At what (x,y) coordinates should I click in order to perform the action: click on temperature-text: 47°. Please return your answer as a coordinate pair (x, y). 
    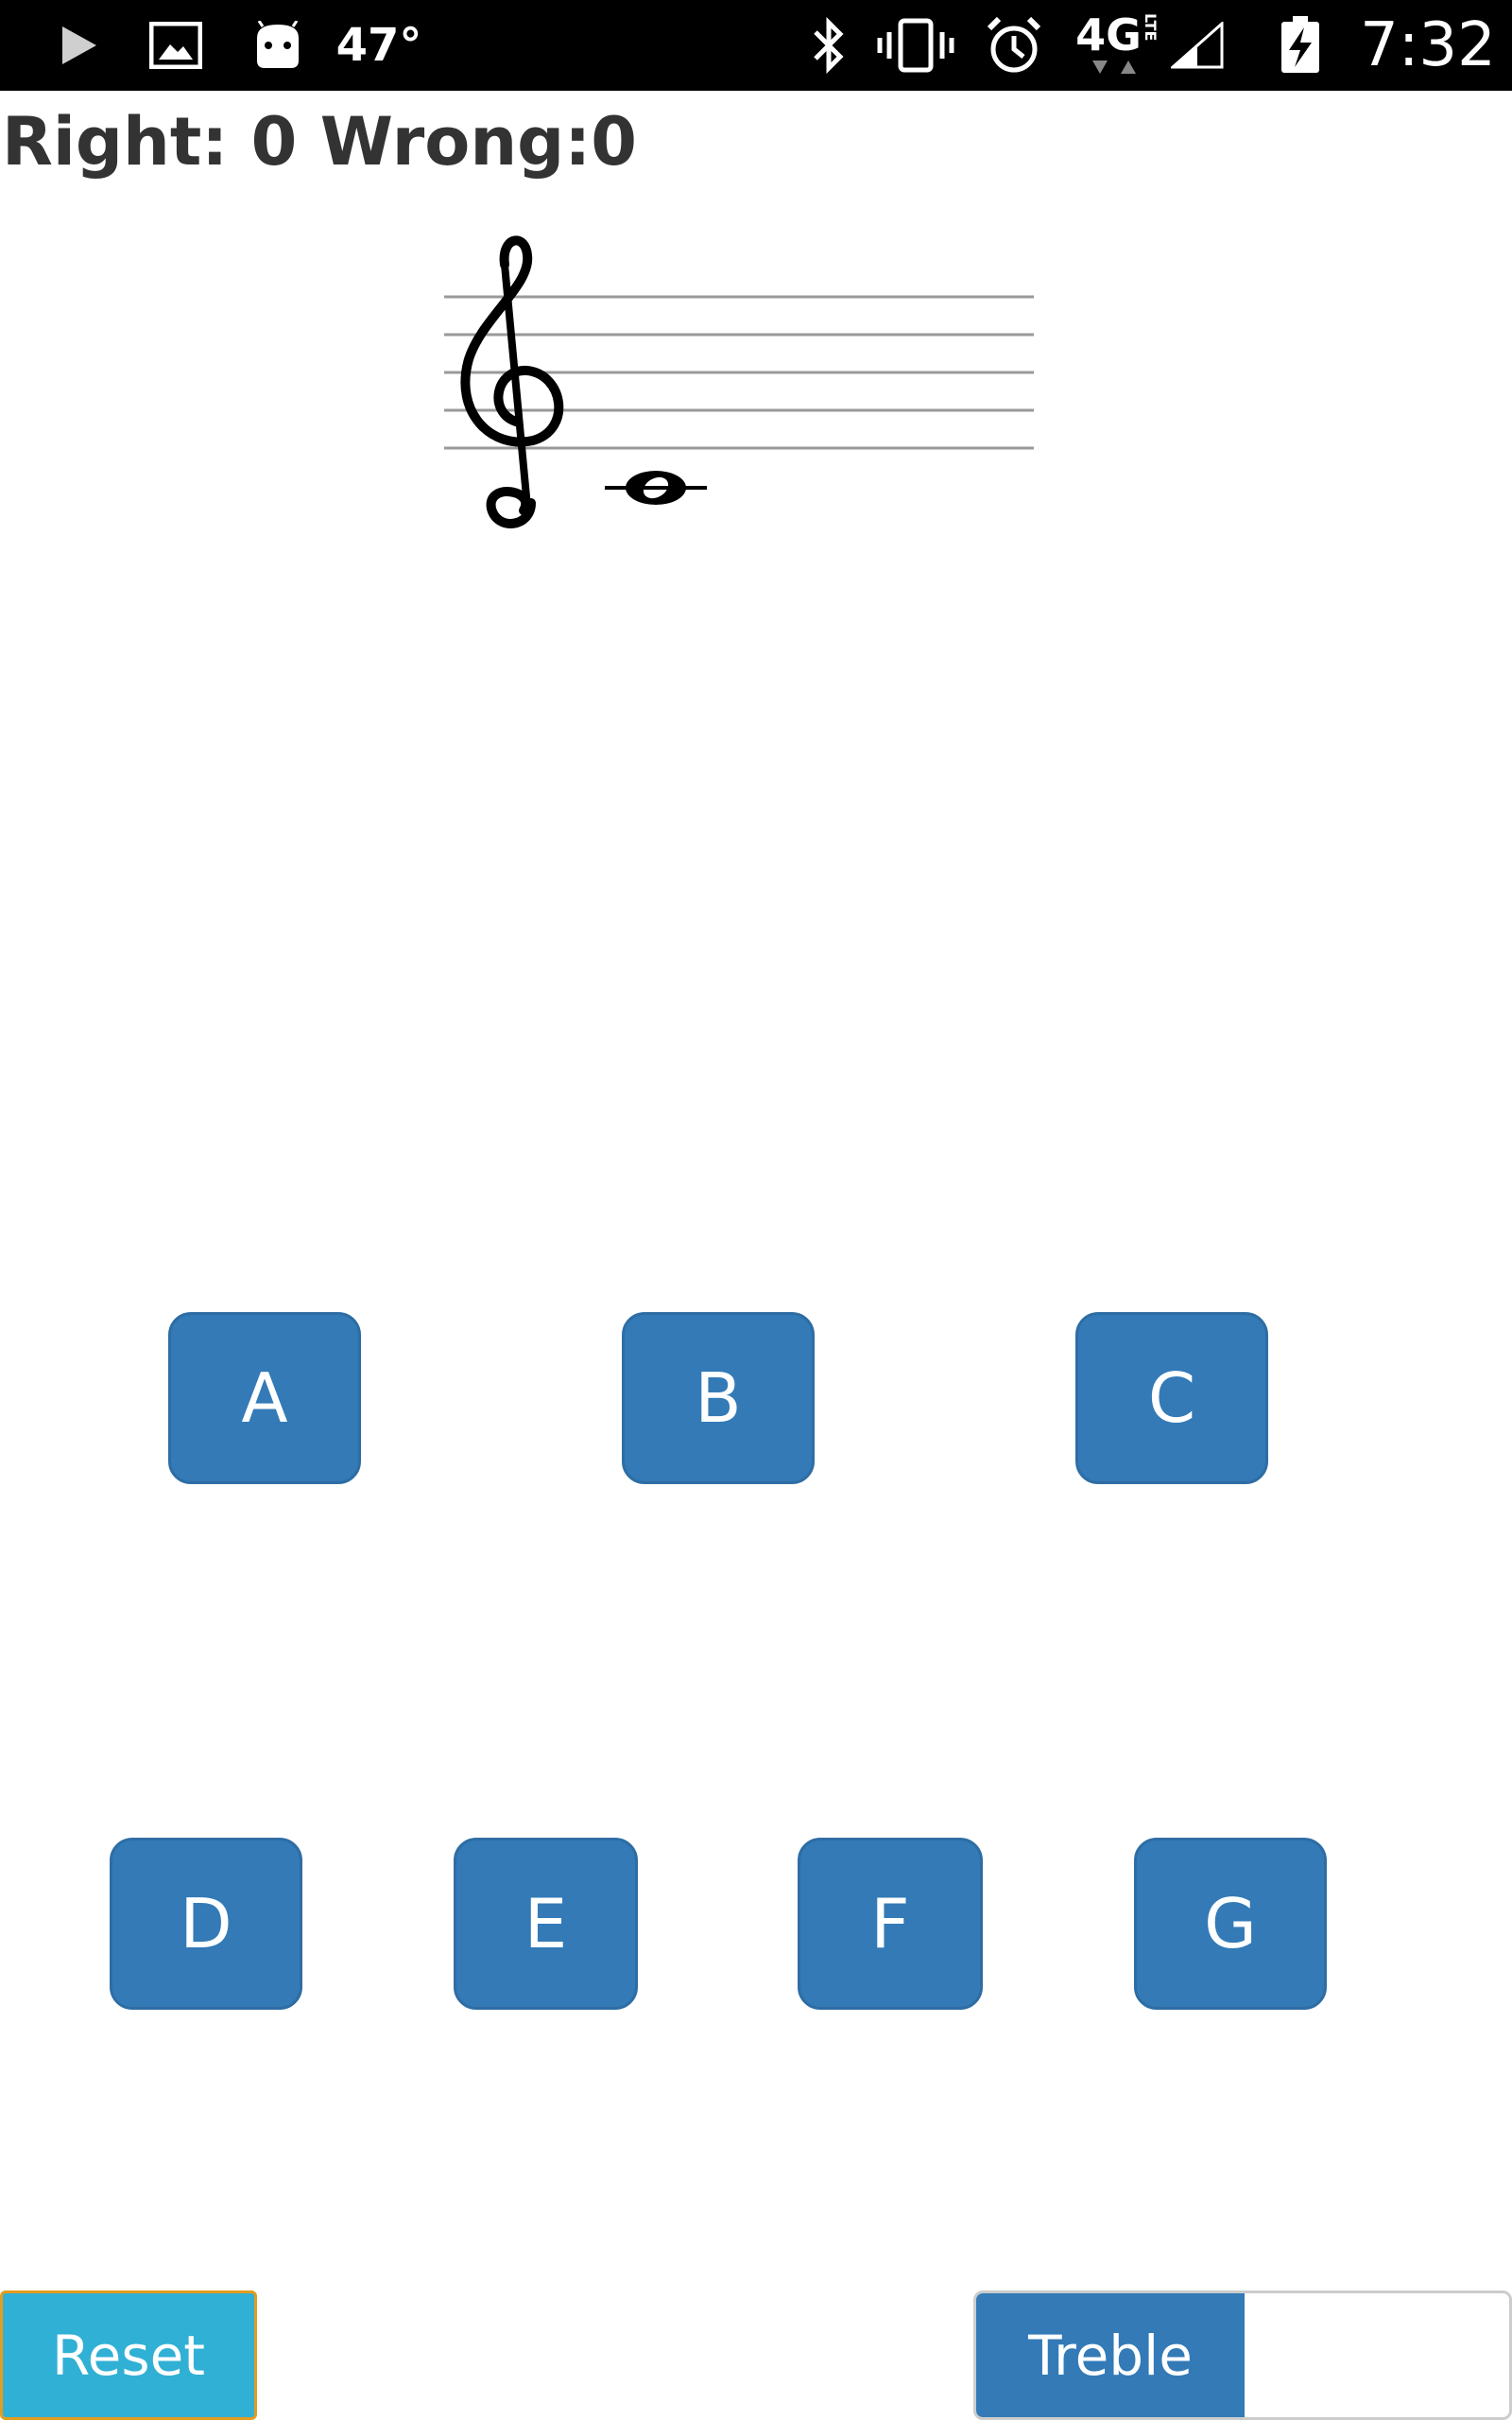
    Looking at the image, I should click on (378, 45).